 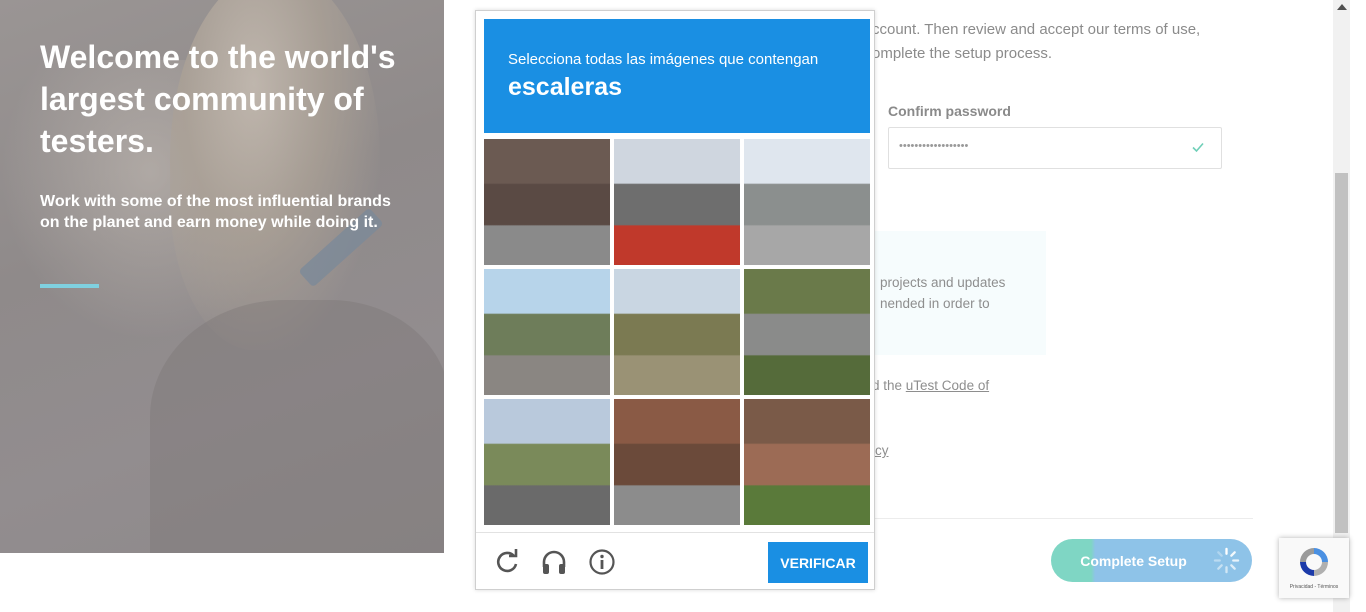 I want to click on info-text: projects and updates nended in order to, so click(x=943, y=293).